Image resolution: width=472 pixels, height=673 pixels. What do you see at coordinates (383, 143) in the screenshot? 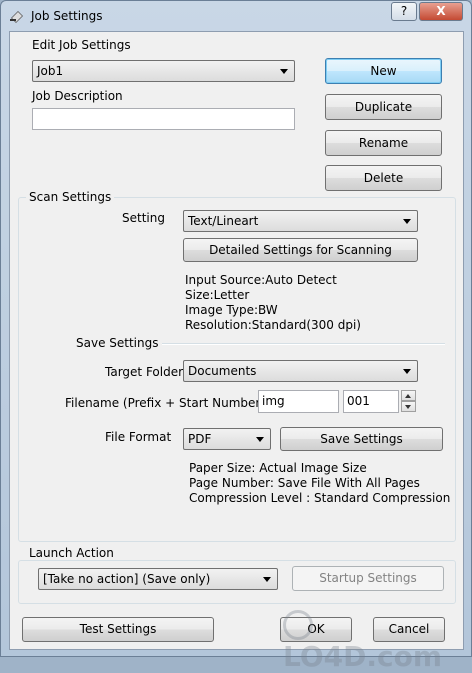
I see `rename-job-button: Rename` at bounding box center [383, 143].